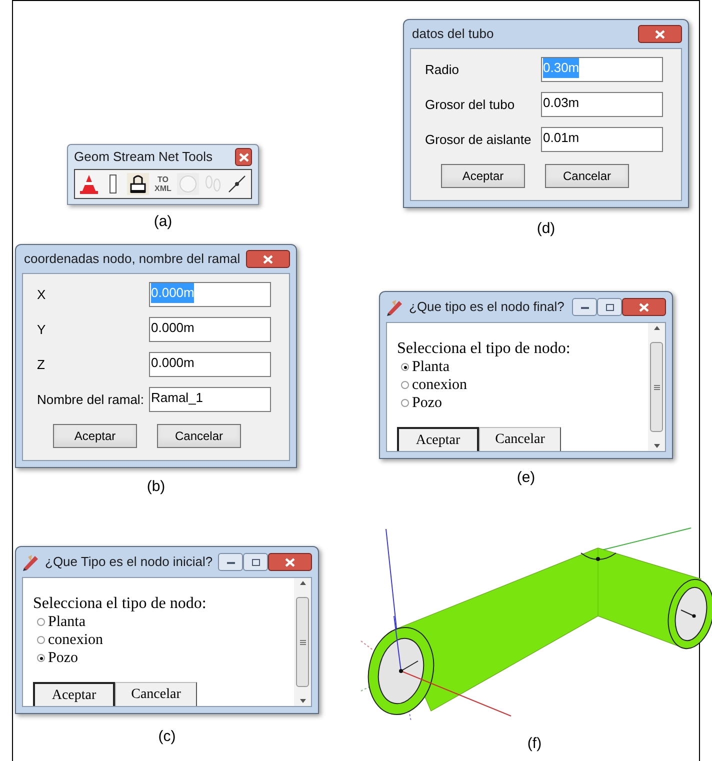  Describe the element at coordinates (534, 744) in the screenshot. I see `figure-caption: (f)` at that location.